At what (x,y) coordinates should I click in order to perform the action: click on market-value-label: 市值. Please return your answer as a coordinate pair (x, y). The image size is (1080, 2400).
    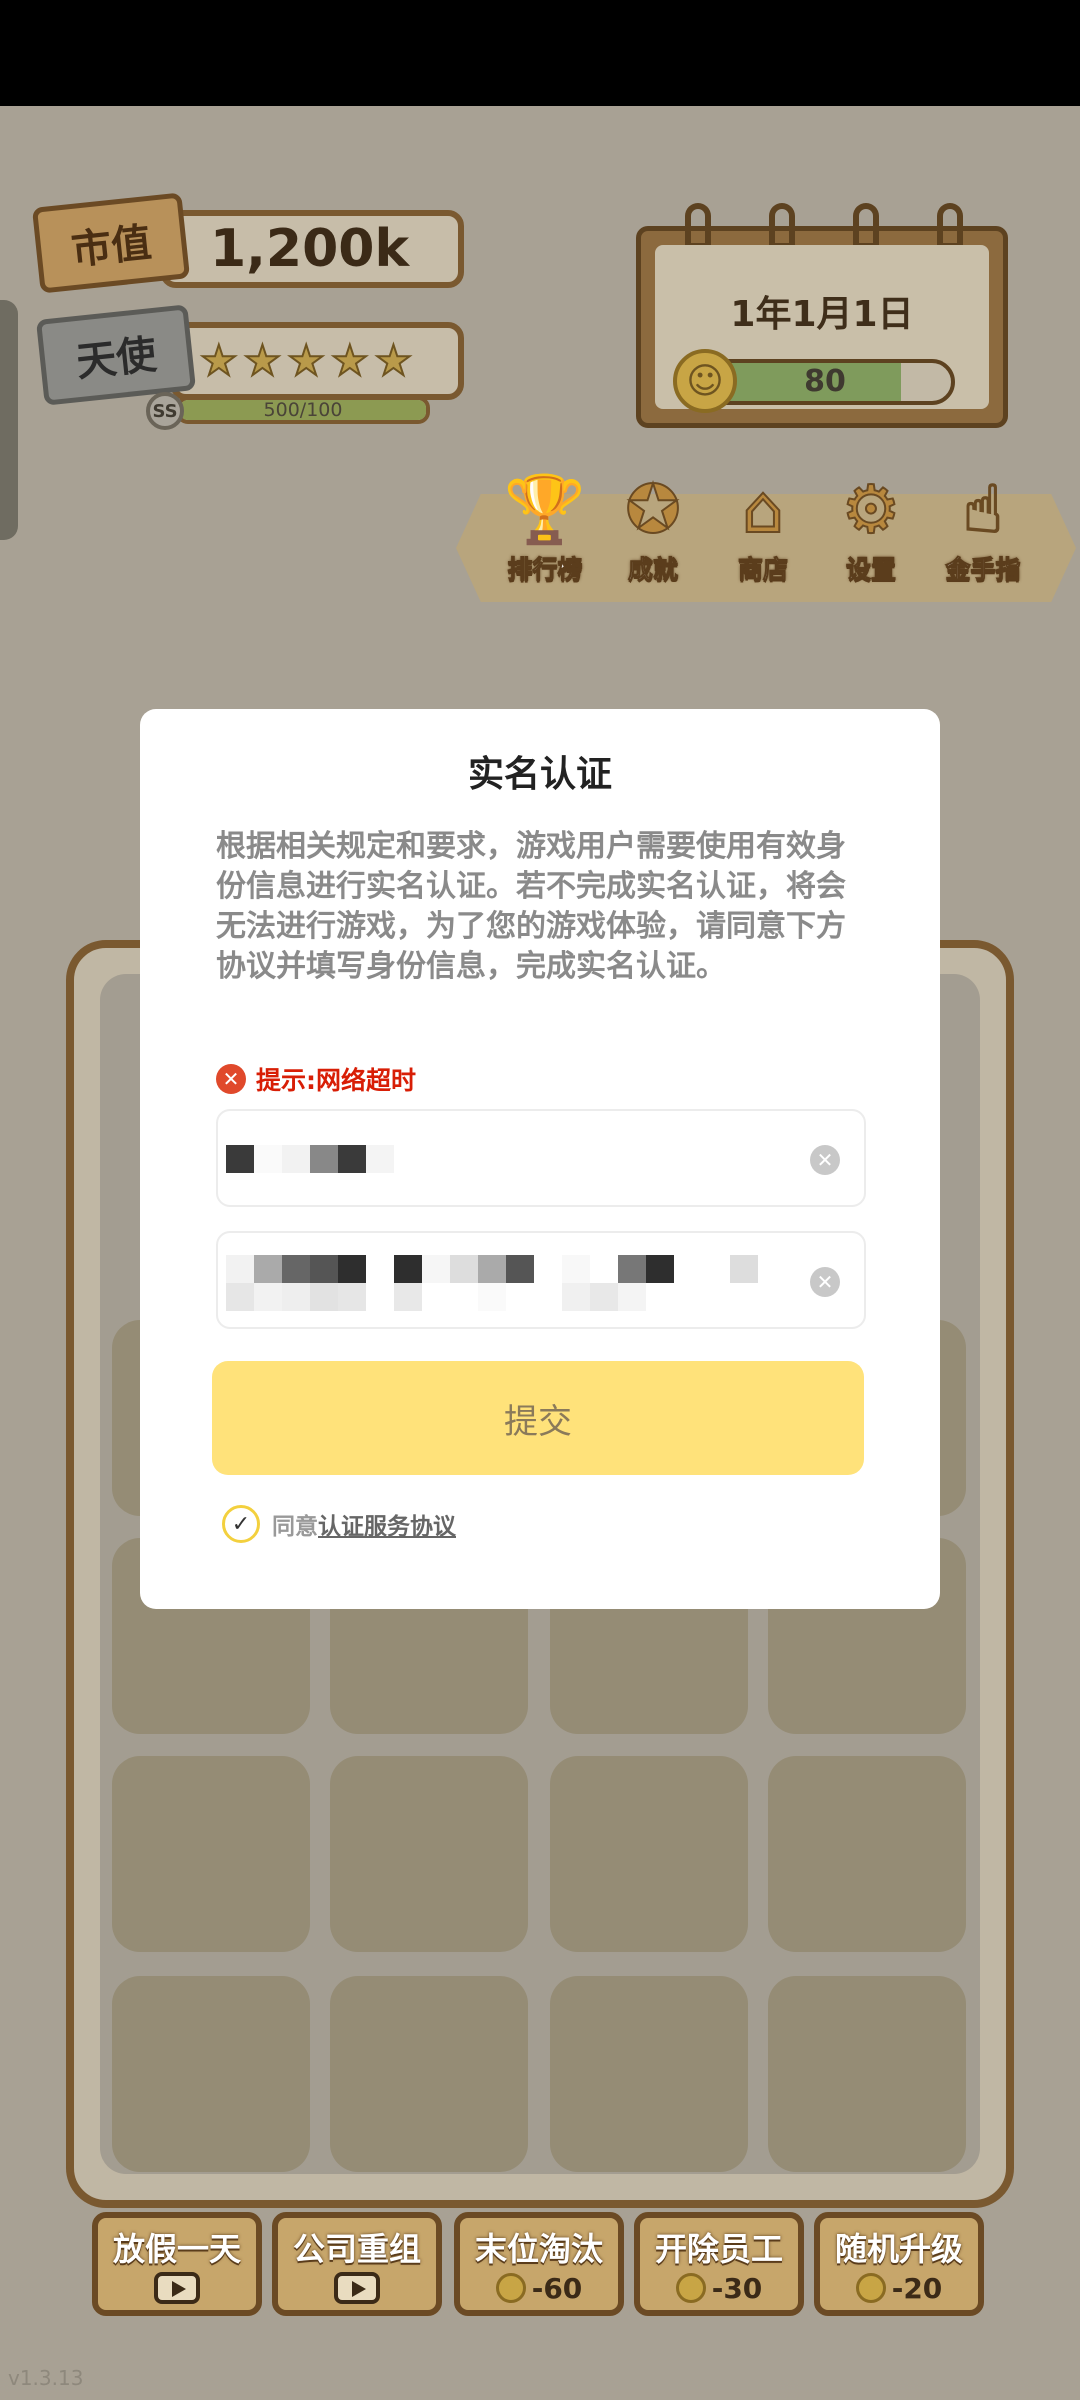
    Looking at the image, I should click on (111, 243).